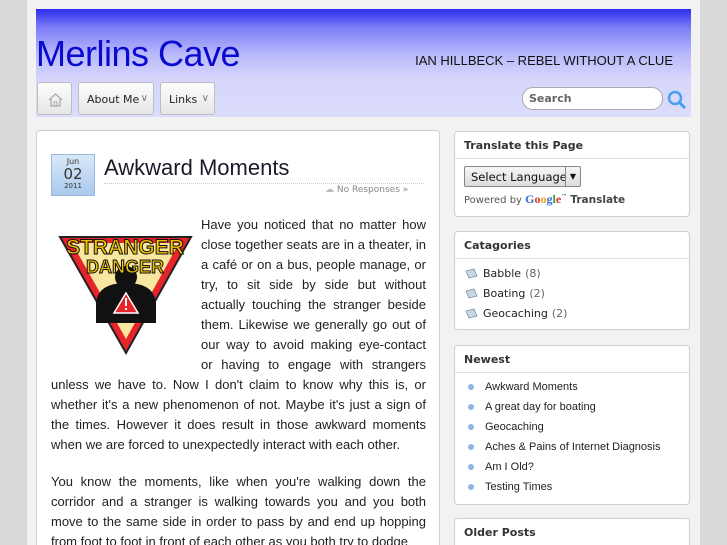 This screenshot has height=545, width=727. I want to click on newest-label: Am I Old?, so click(509, 467).